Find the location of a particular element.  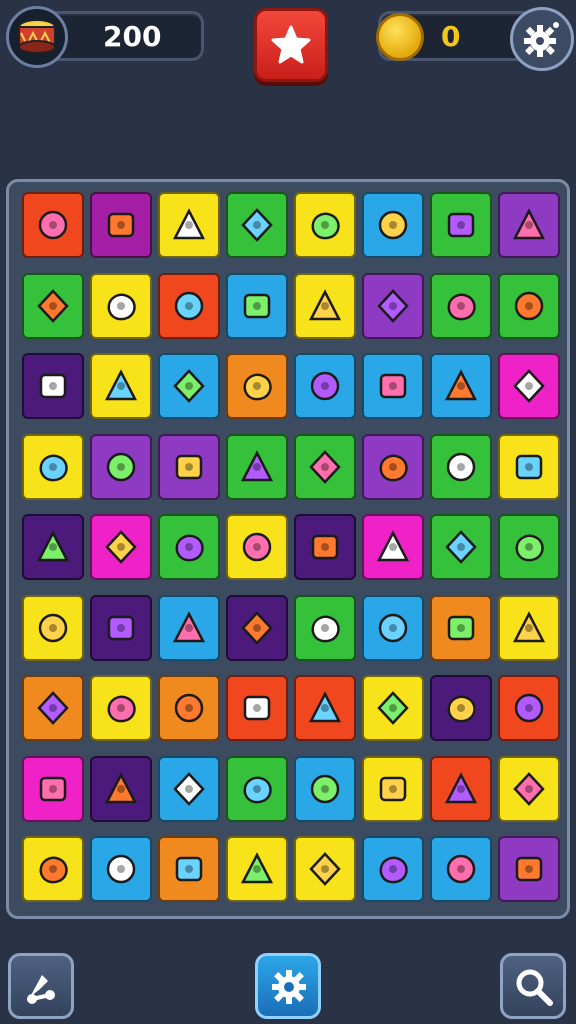

sun-icon is located at coordinates (393, 386).